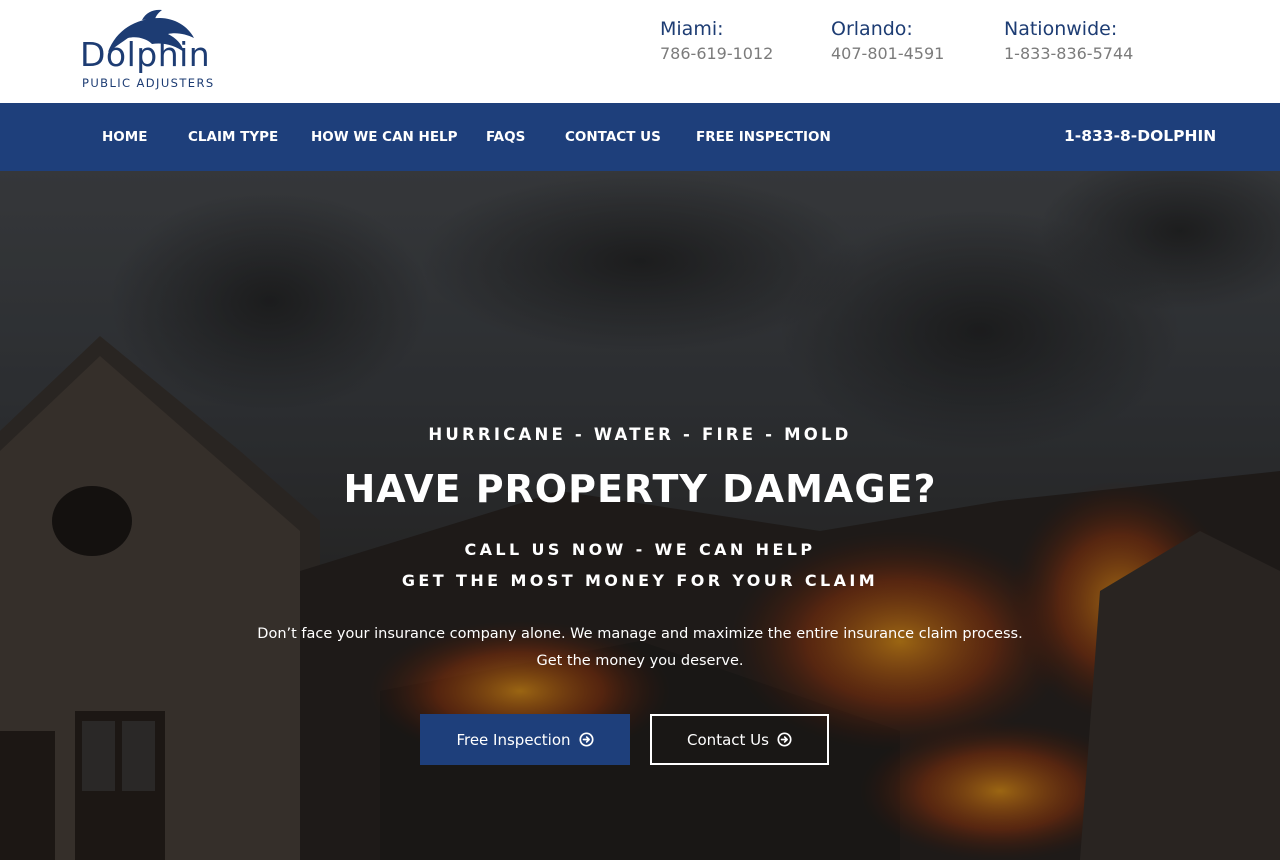 This screenshot has height=860, width=1280. What do you see at coordinates (1068, 41) in the screenshot?
I see `office-nationwide: Nationwide: 1-833-836-5744` at bounding box center [1068, 41].